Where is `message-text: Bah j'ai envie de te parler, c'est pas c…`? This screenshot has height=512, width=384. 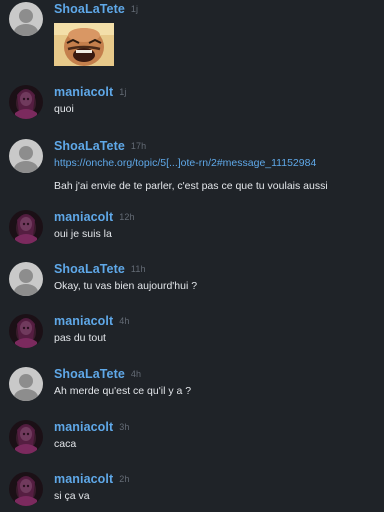
message-text: Bah j'ai envie de te parler, c'est pas c… is located at coordinates (191, 186).